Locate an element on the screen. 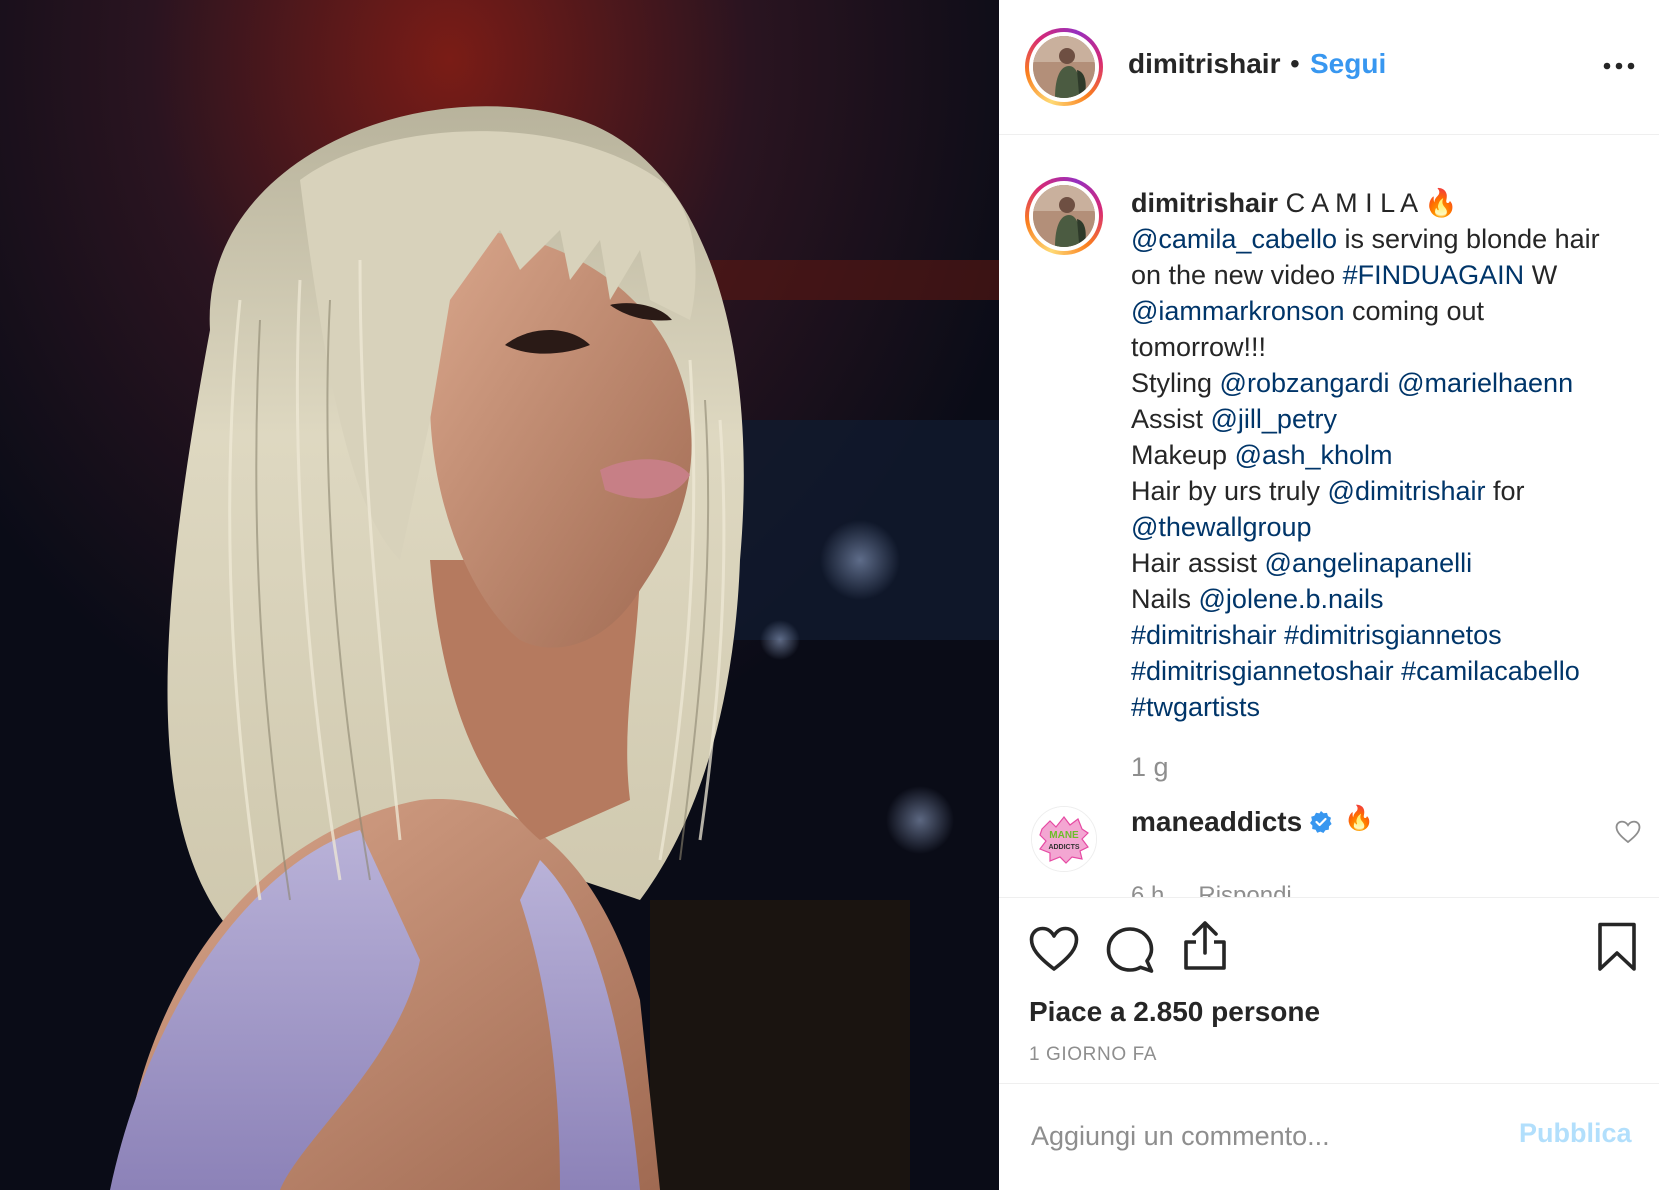 The height and width of the screenshot is (1190, 1659). follow-button: Segui is located at coordinates (1348, 64).